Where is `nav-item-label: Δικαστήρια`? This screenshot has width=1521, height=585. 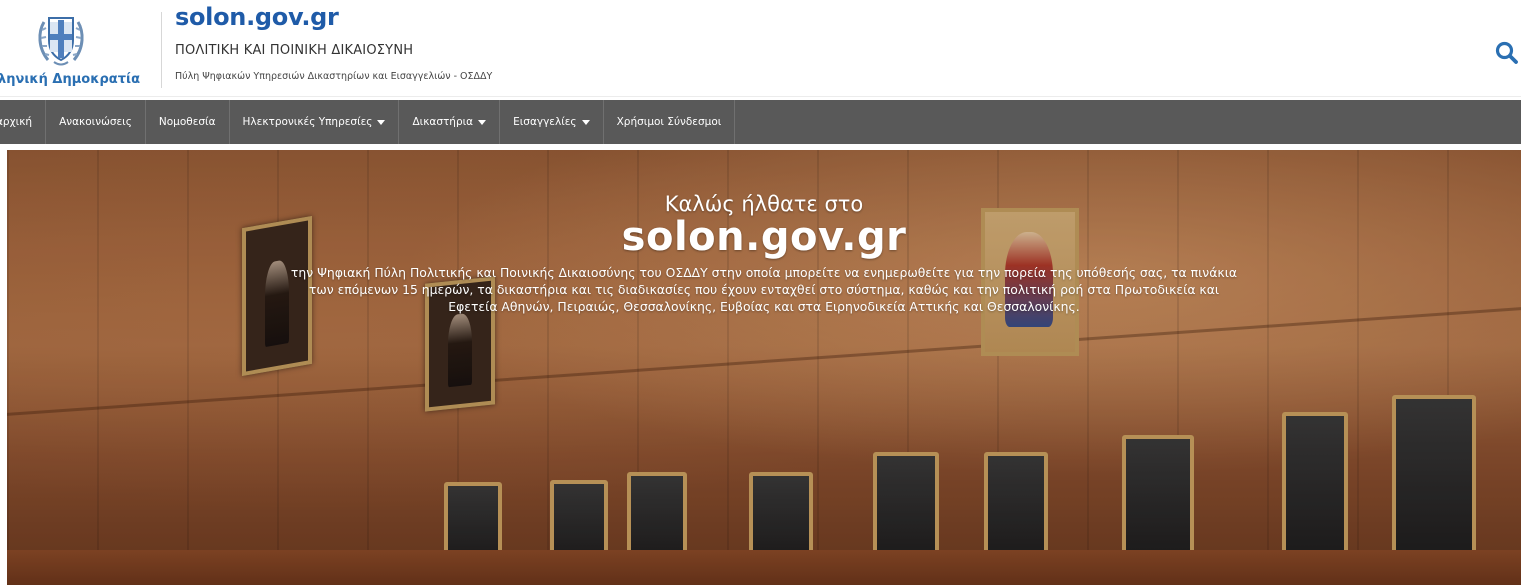
nav-item-label: Δικαστήρια is located at coordinates (443, 122).